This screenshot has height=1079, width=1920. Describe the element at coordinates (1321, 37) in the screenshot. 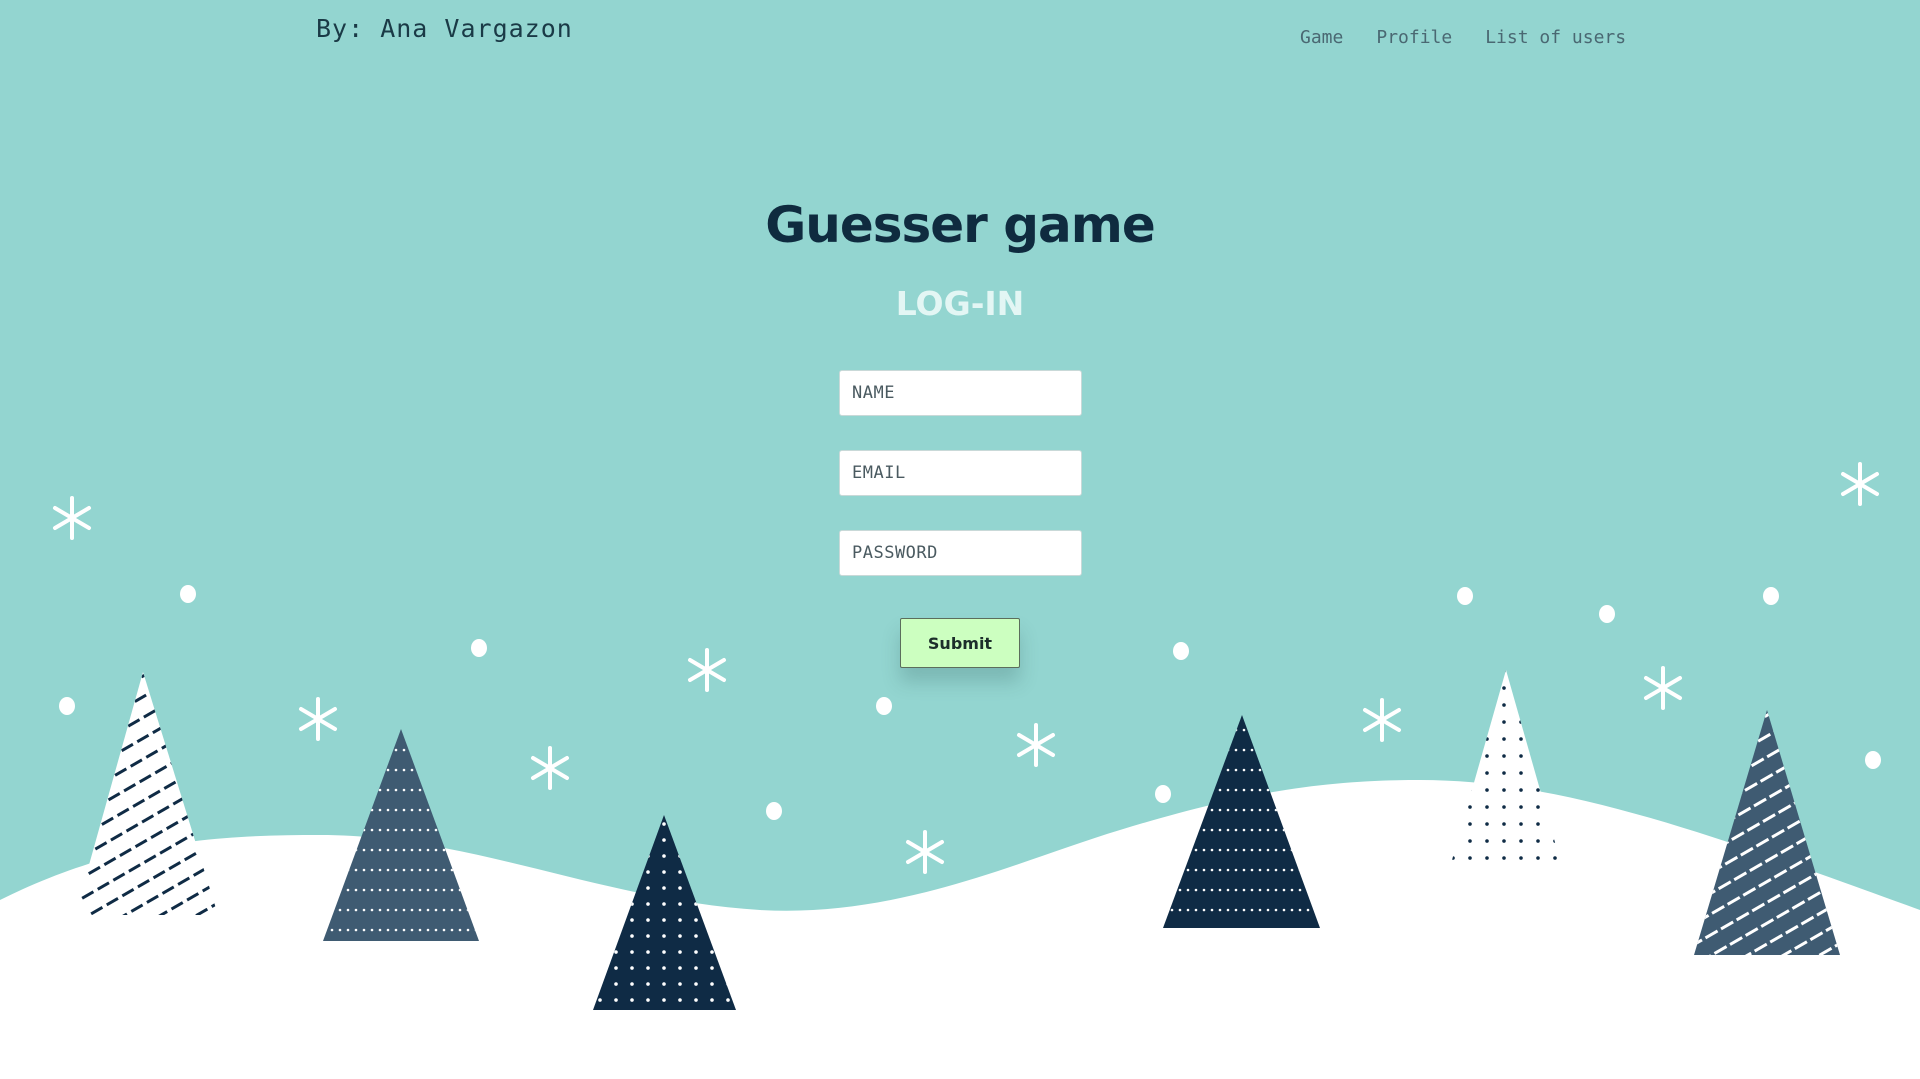

I see `nav-link-game: Game` at that location.